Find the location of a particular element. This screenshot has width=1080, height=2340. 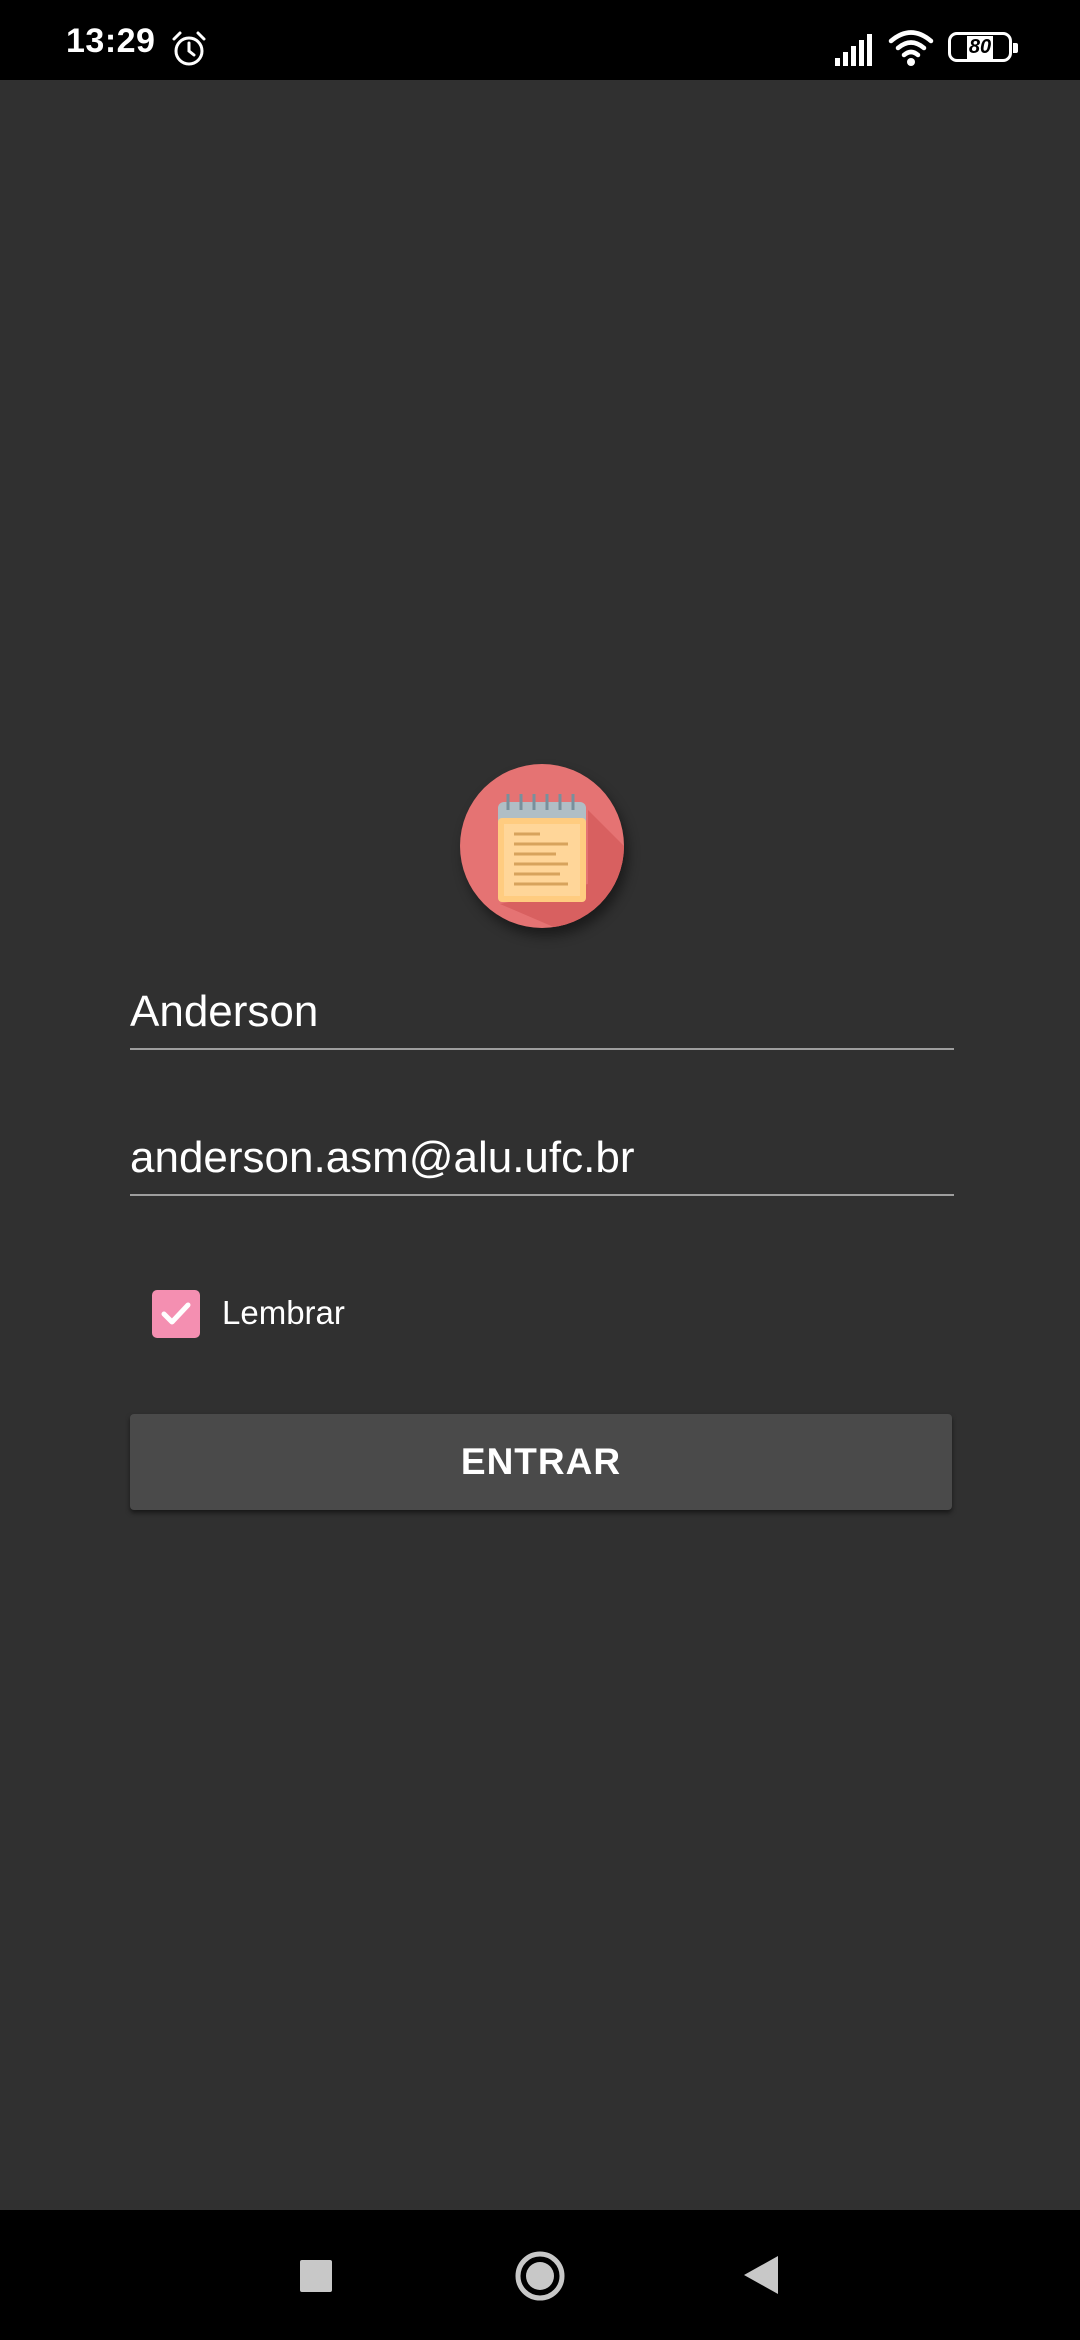

status-bar: 13:29 80 is located at coordinates (540, 40).